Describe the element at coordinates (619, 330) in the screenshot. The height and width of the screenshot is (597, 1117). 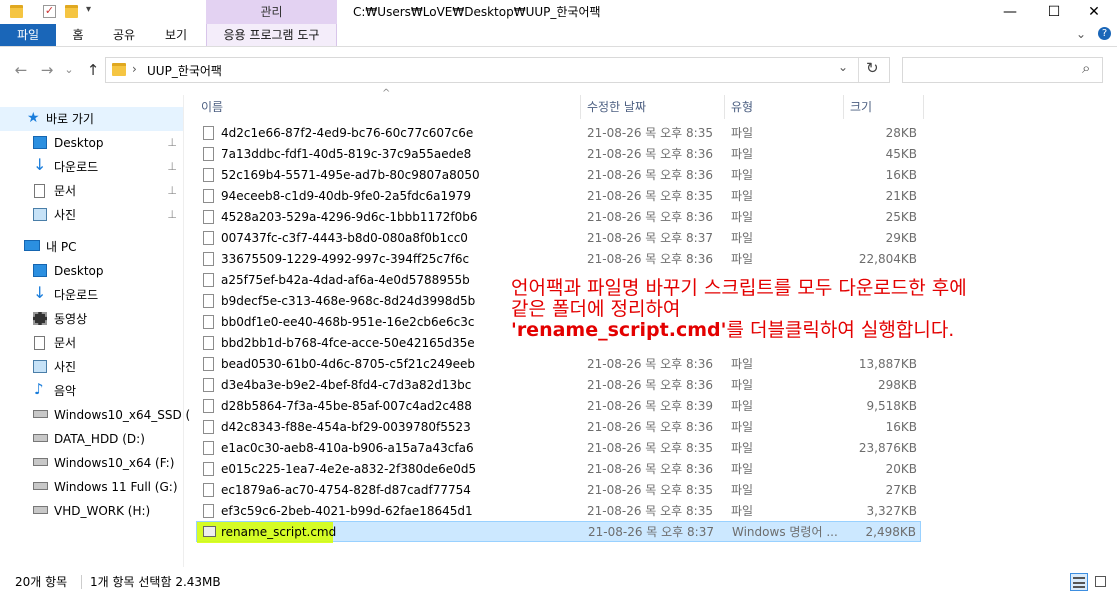
I see `annotation-filename: 'rename_script.cmd'` at that location.